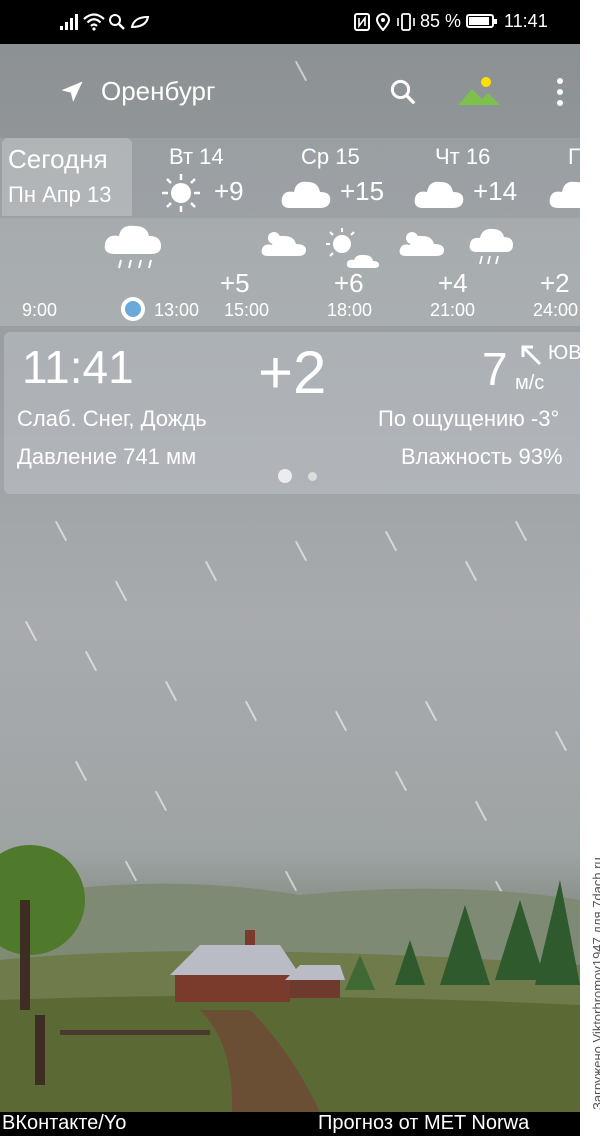 The height and width of the screenshot is (1136, 600). What do you see at coordinates (117, 22) in the screenshot?
I see `search-status-icon` at bounding box center [117, 22].